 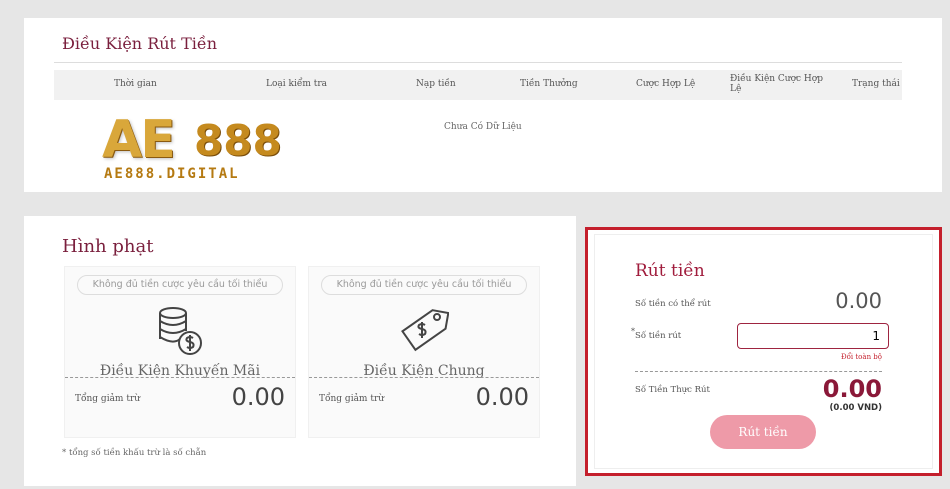 What do you see at coordinates (108, 246) in the screenshot?
I see `penalty-title: Hình phạt` at bounding box center [108, 246].